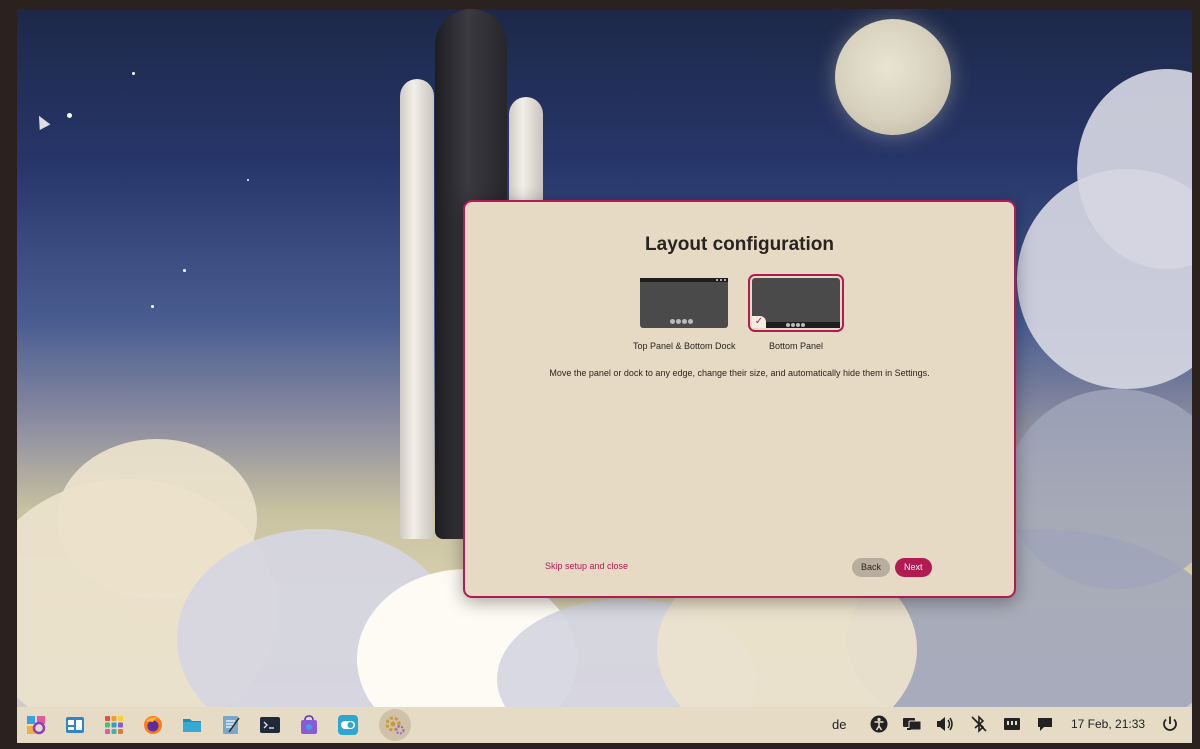 The image size is (1200, 749). Describe the element at coordinates (1170, 725) in the screenshot. I see `power-icon` at that location.